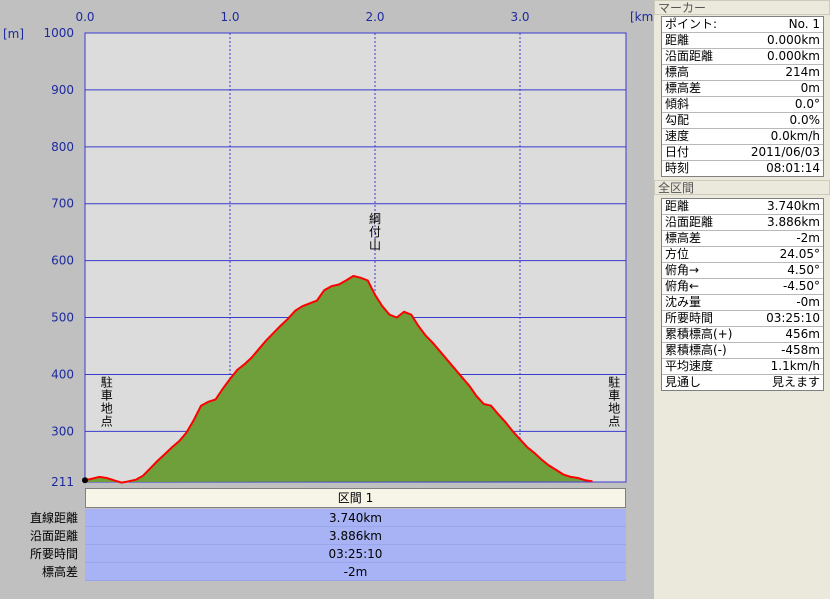 This screenshot has width=830, height=599. Describe the element at coordinates (642, 17) in the screenshot. I see `x-unit-label: [km]` at that location.